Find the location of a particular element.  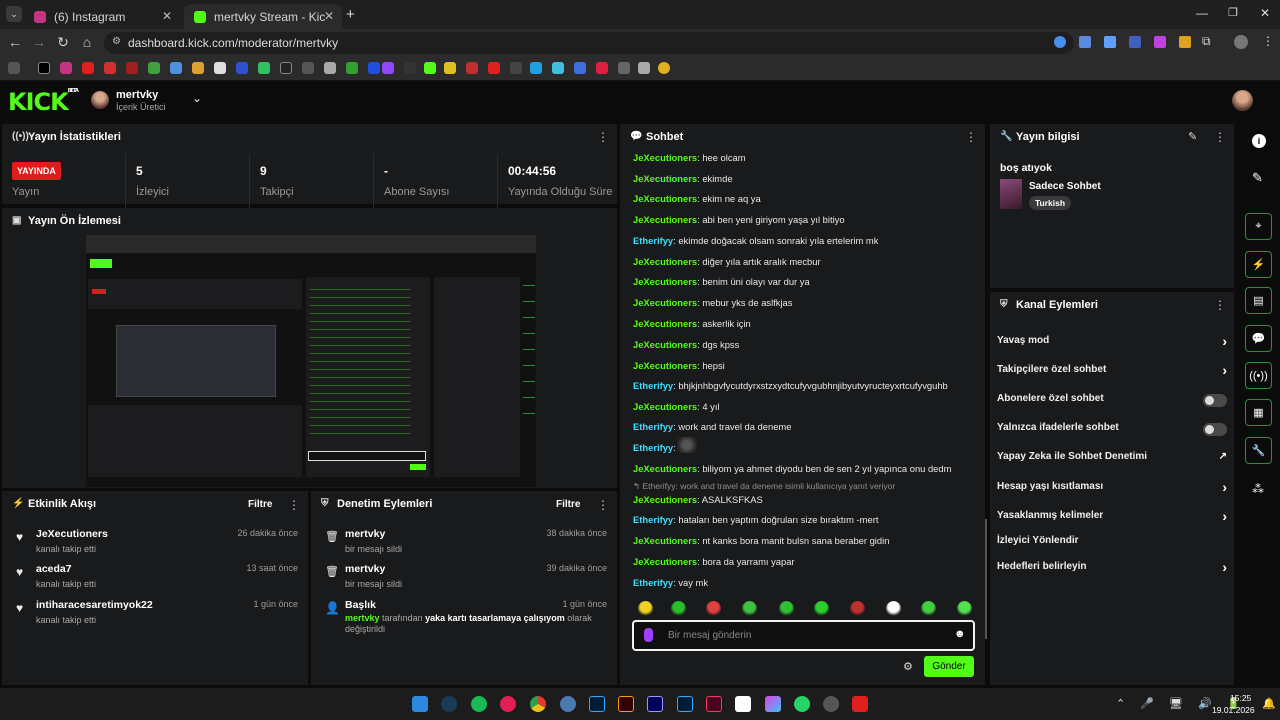

edit-icon: ✎ is located at coordinates (1257, 178).